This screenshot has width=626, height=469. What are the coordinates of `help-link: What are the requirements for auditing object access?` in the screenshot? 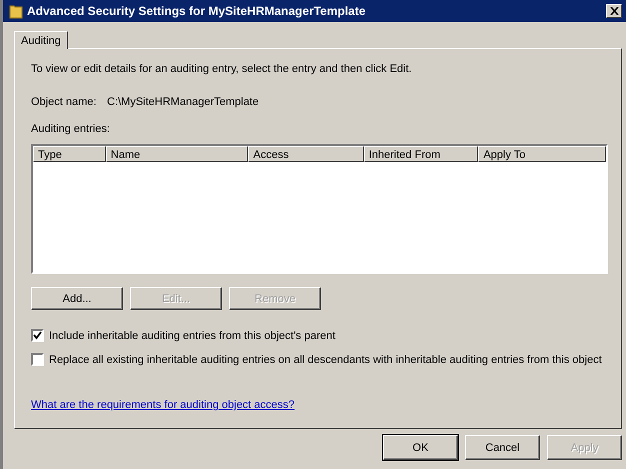 It's located at (163, 405).